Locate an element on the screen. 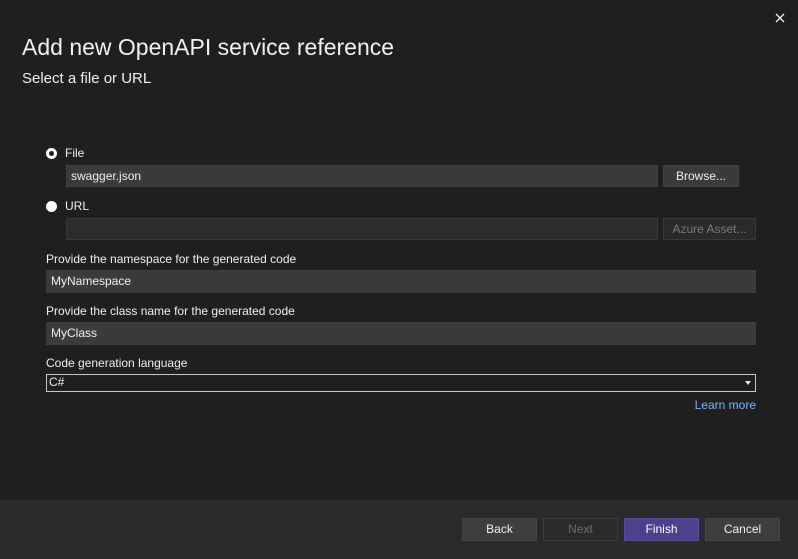  url-radio-label: URL is located at coordinates (77, 206).